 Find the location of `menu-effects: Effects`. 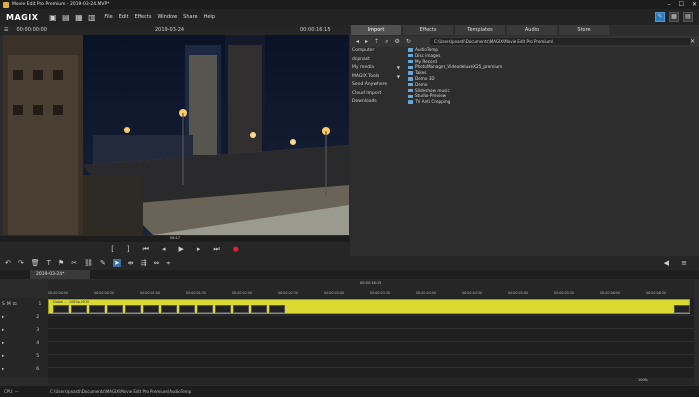

menu-effects: Effects is located at coordinates (142, 17).